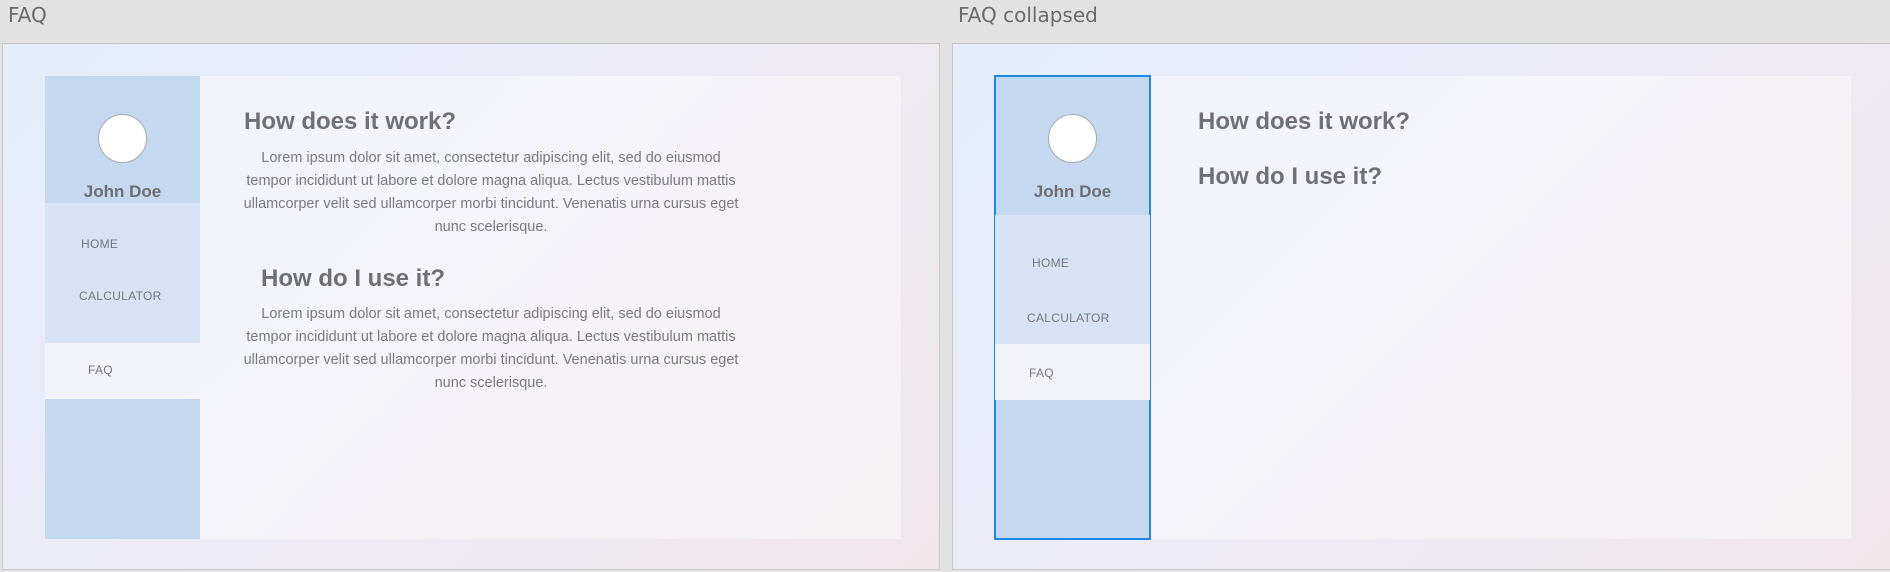  Describe the element at coordinates (27, 15) in the screenshot. I see `board-title-faq: FAQ` at that location.